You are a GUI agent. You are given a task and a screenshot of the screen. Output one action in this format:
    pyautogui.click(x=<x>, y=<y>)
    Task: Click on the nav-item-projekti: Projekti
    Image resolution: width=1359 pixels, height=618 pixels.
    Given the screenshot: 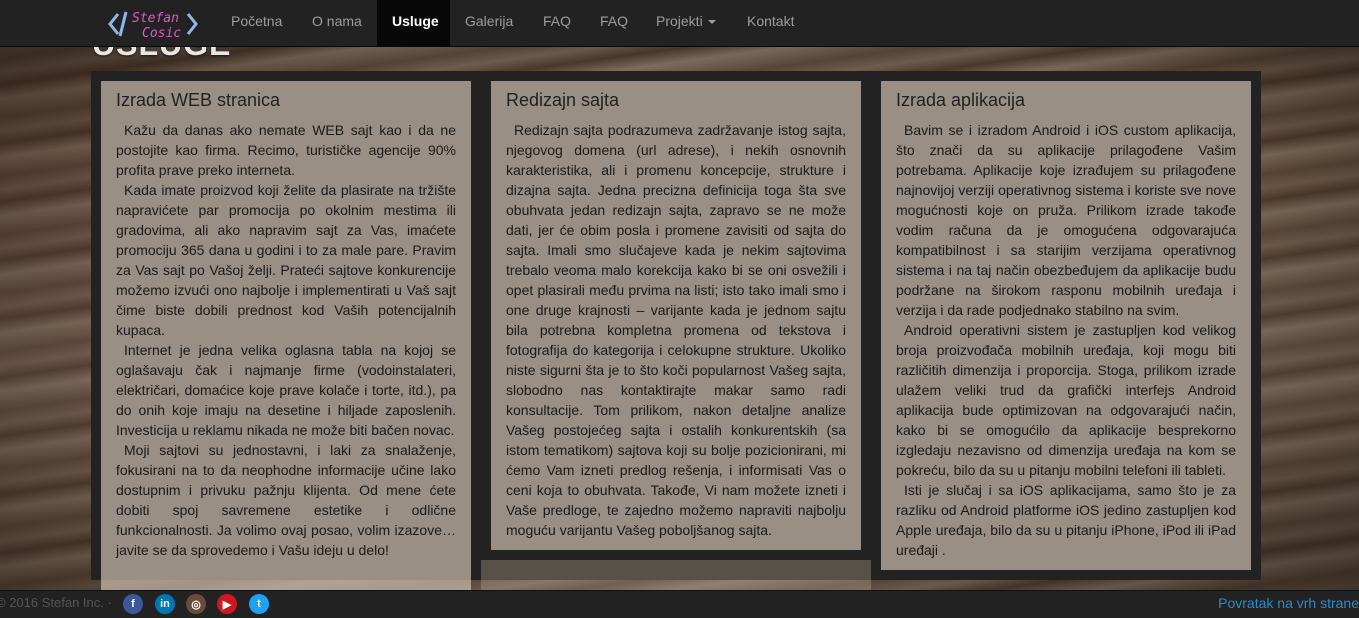 What is the action you would take?
    pyautogui.click(x=686, y=23)
    